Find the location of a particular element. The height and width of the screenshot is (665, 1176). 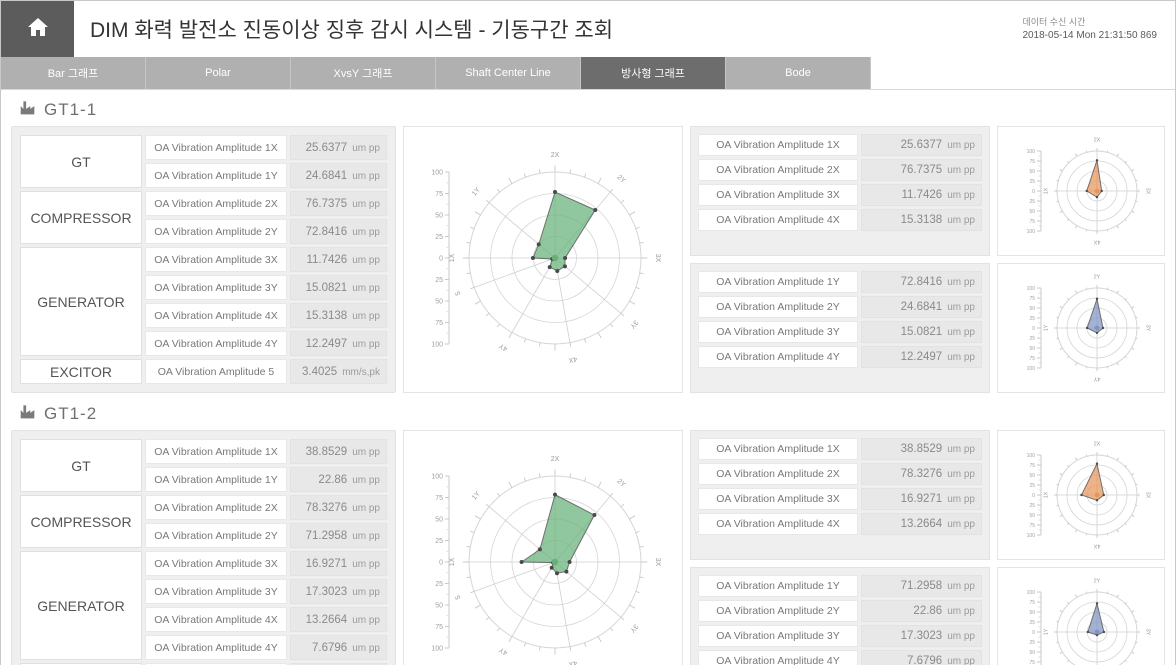

component-group-cell: COMPRESSOR is located at coordinates (81, 521).